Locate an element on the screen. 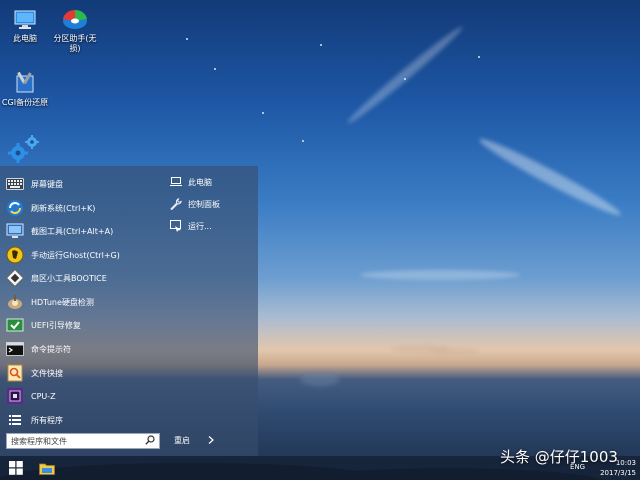  file-search-icon is located at coordinates (15, 373).